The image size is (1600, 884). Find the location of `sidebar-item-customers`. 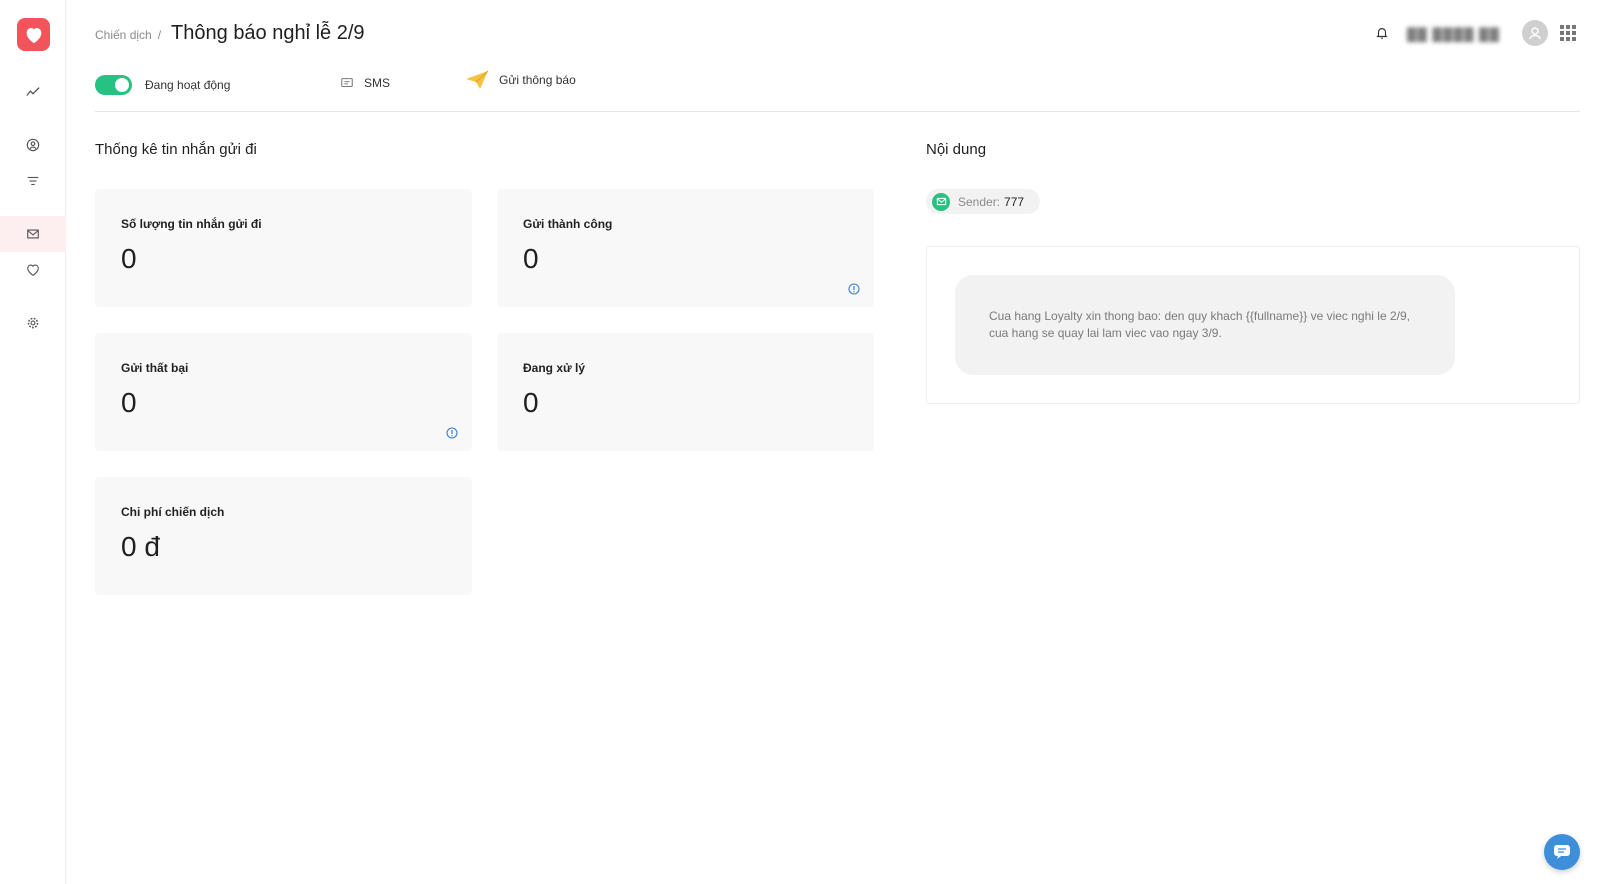

sidebar-item-customers is located at coordinates (33, 145).